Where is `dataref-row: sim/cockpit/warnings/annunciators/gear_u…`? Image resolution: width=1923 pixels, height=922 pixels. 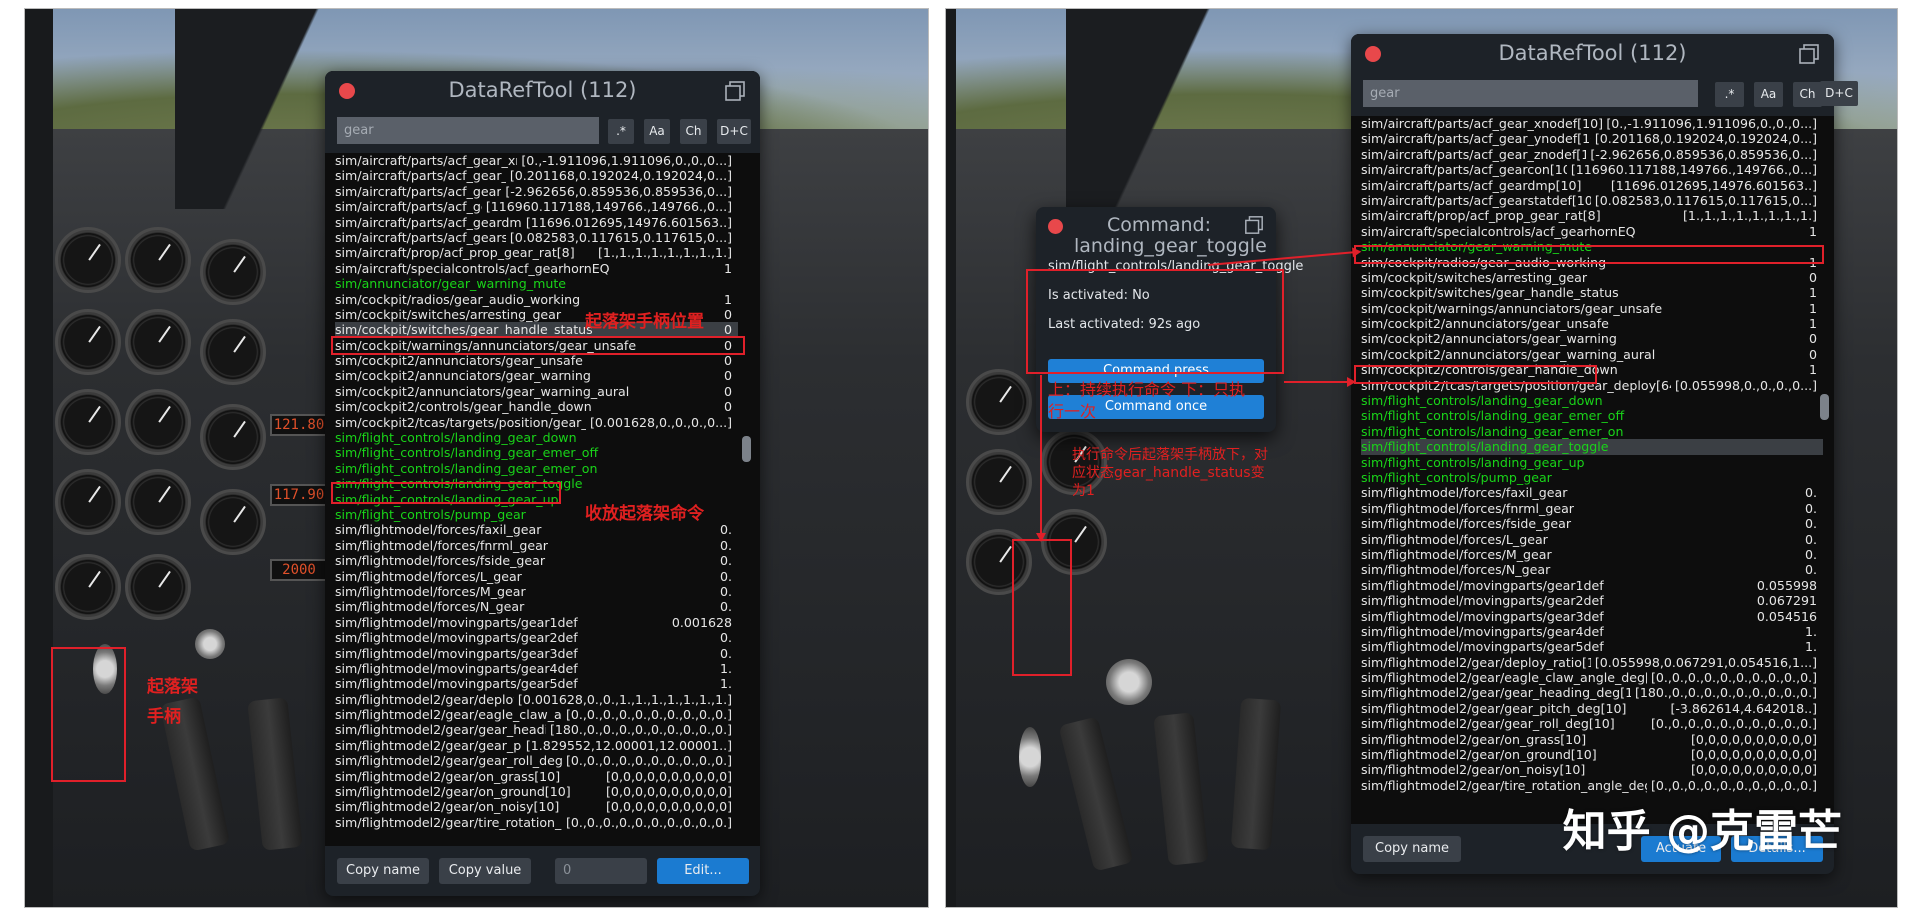
dataref-row: sim/cockpit/warnings/annunciators/gear_u… is located at coordinates (1592, 308).